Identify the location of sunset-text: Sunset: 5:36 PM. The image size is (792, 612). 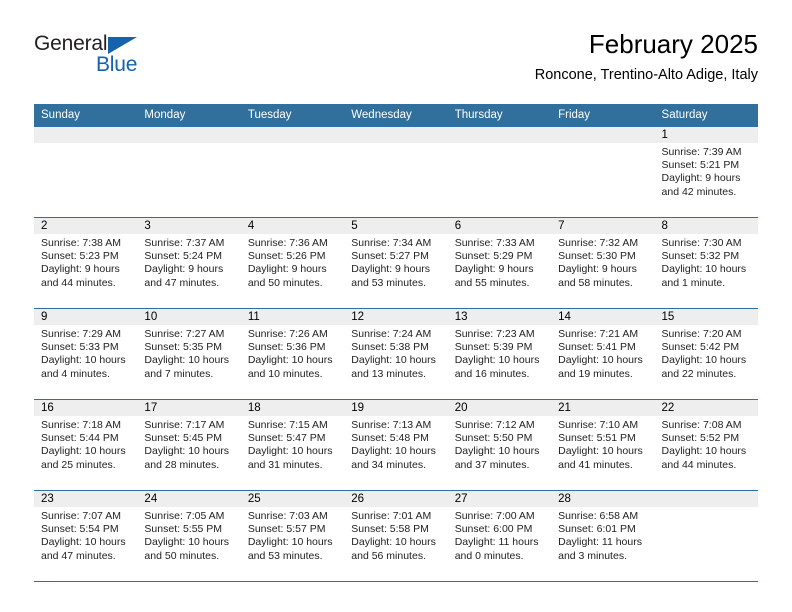
(286, 347).